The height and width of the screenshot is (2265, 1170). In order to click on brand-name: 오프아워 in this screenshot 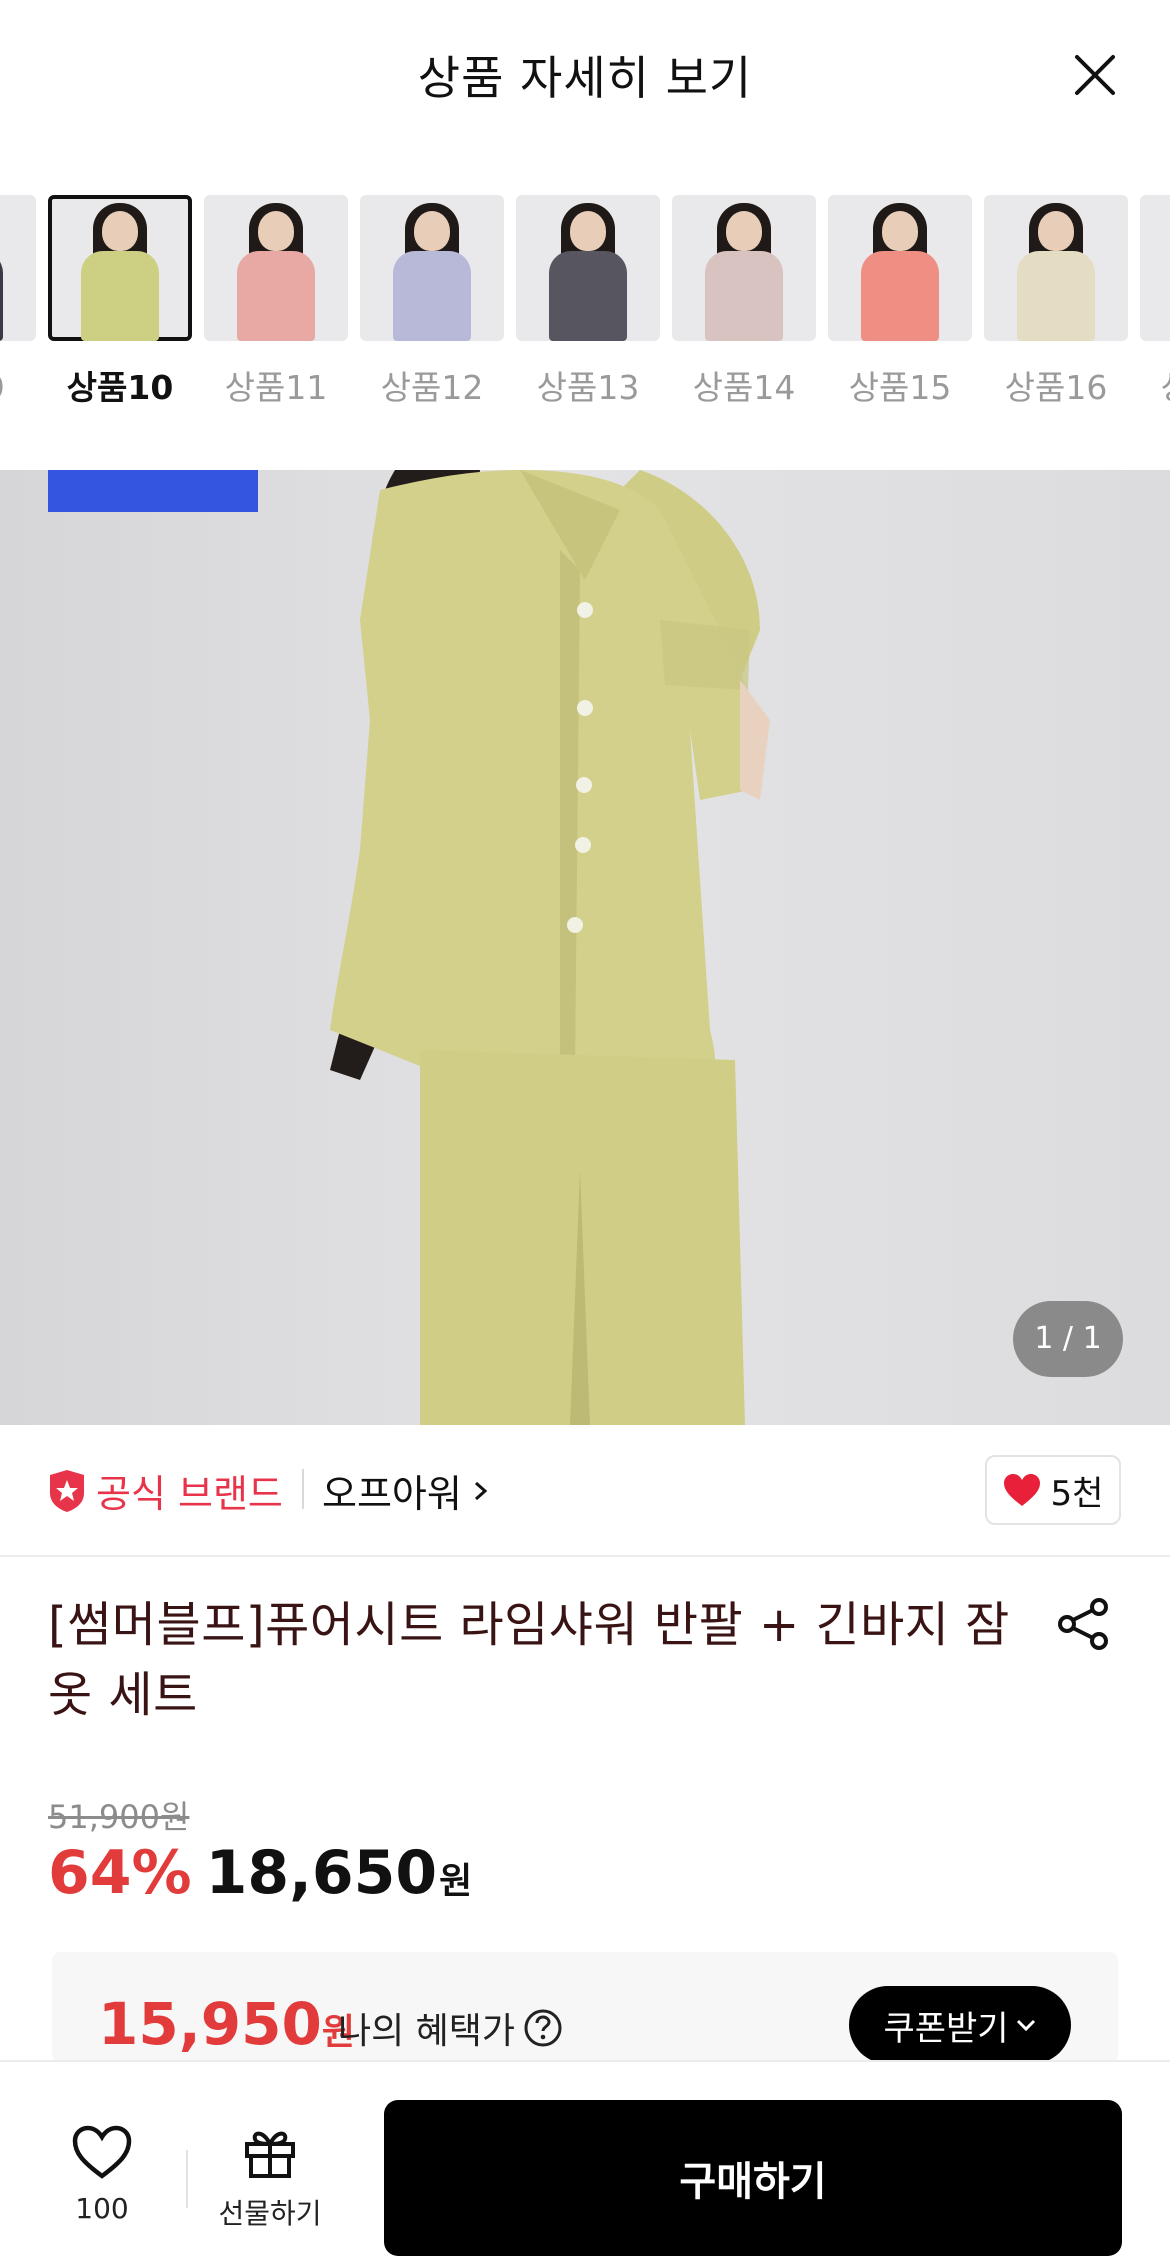, I will do `click(392, 1494)`.